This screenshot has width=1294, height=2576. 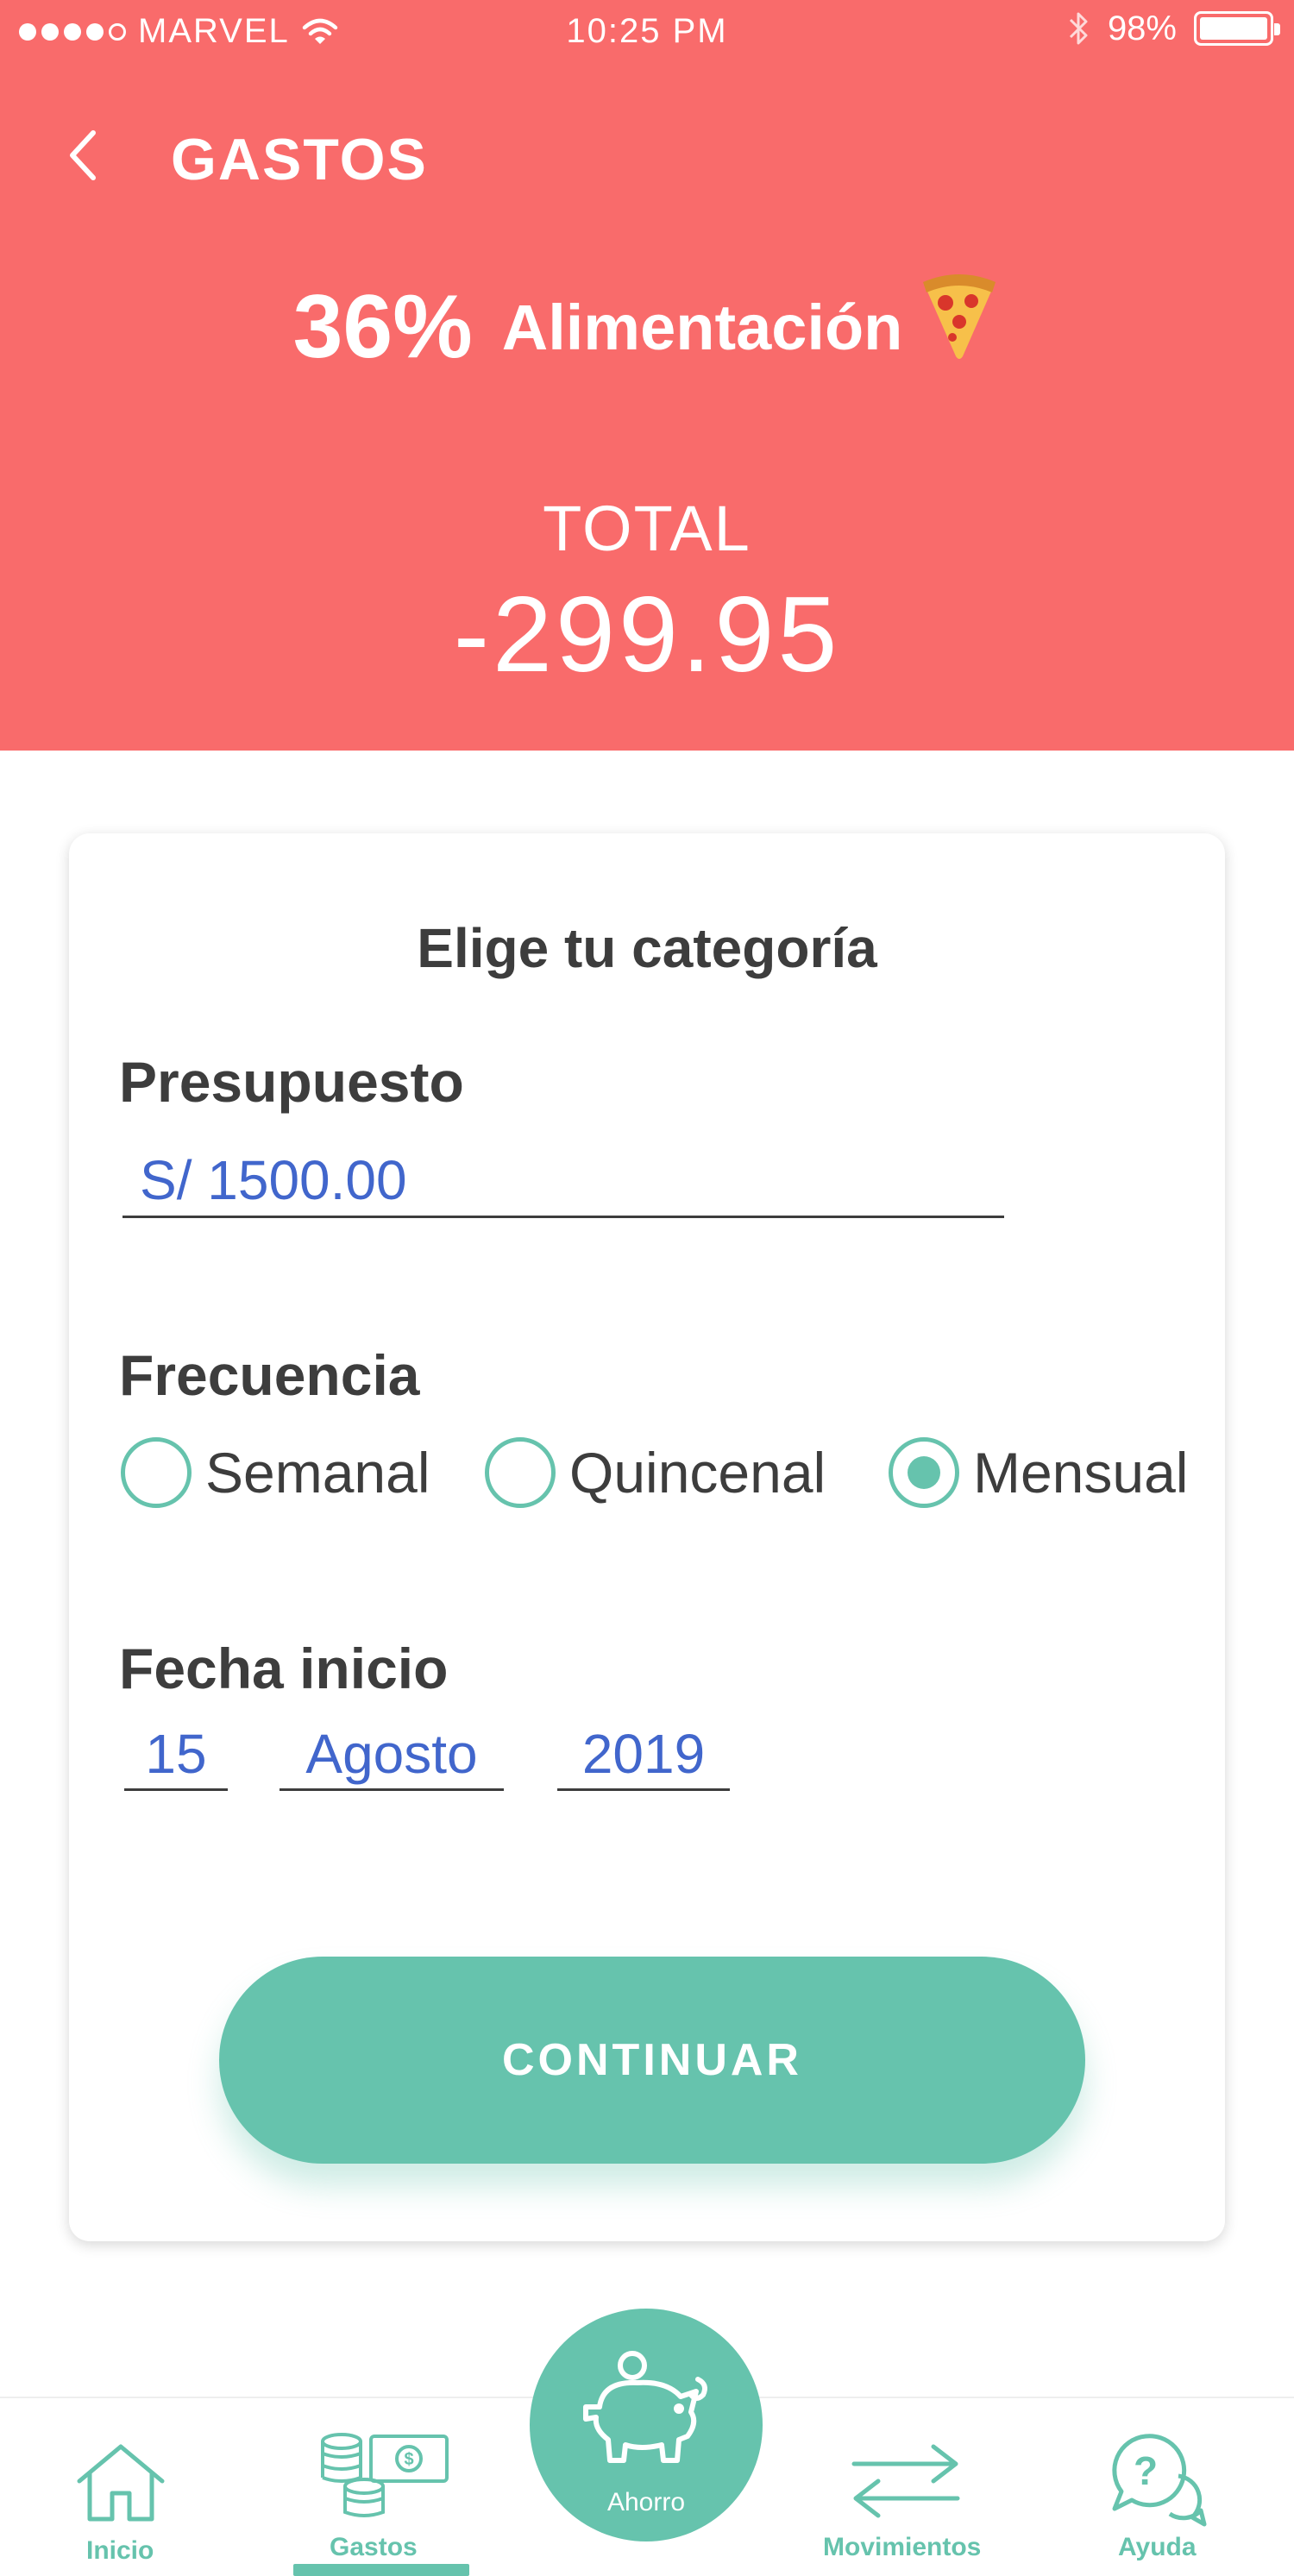 What do you see at coordinates (299, 159) in the screenshot?
I see `page-title: GASTOS` at bounding box center [299, 159].